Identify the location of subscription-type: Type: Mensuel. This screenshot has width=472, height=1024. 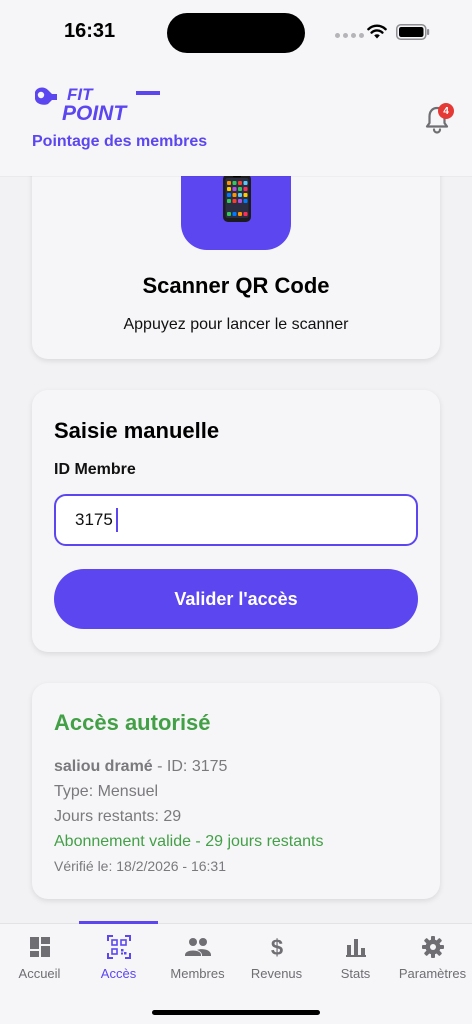
(106, 791).